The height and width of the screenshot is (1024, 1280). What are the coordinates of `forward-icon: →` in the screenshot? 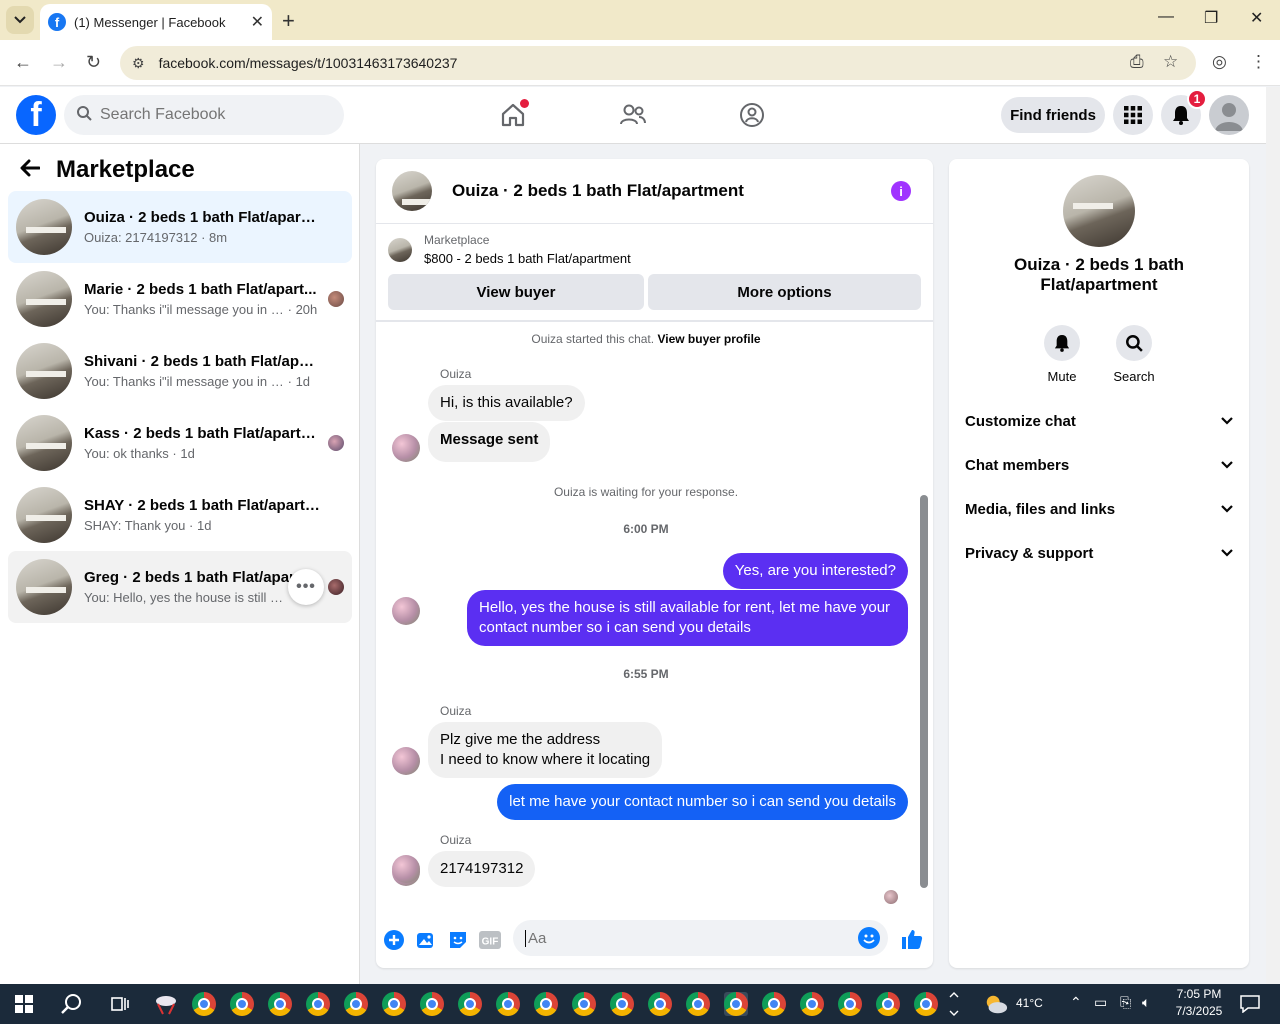 It's located at (59, 62).